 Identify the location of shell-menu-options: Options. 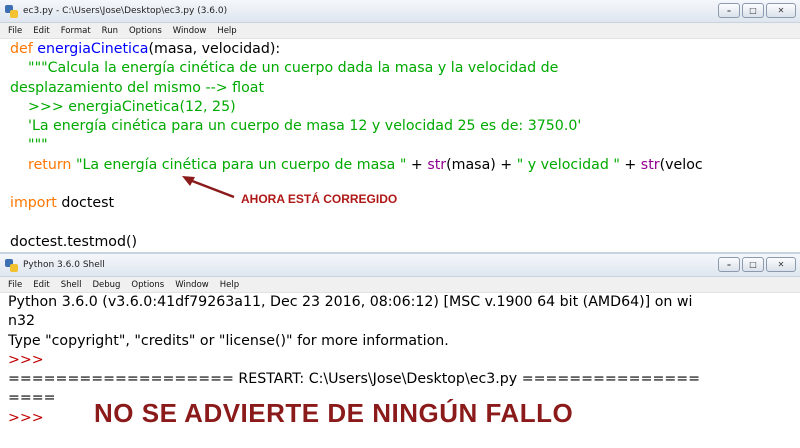
(147, 285).